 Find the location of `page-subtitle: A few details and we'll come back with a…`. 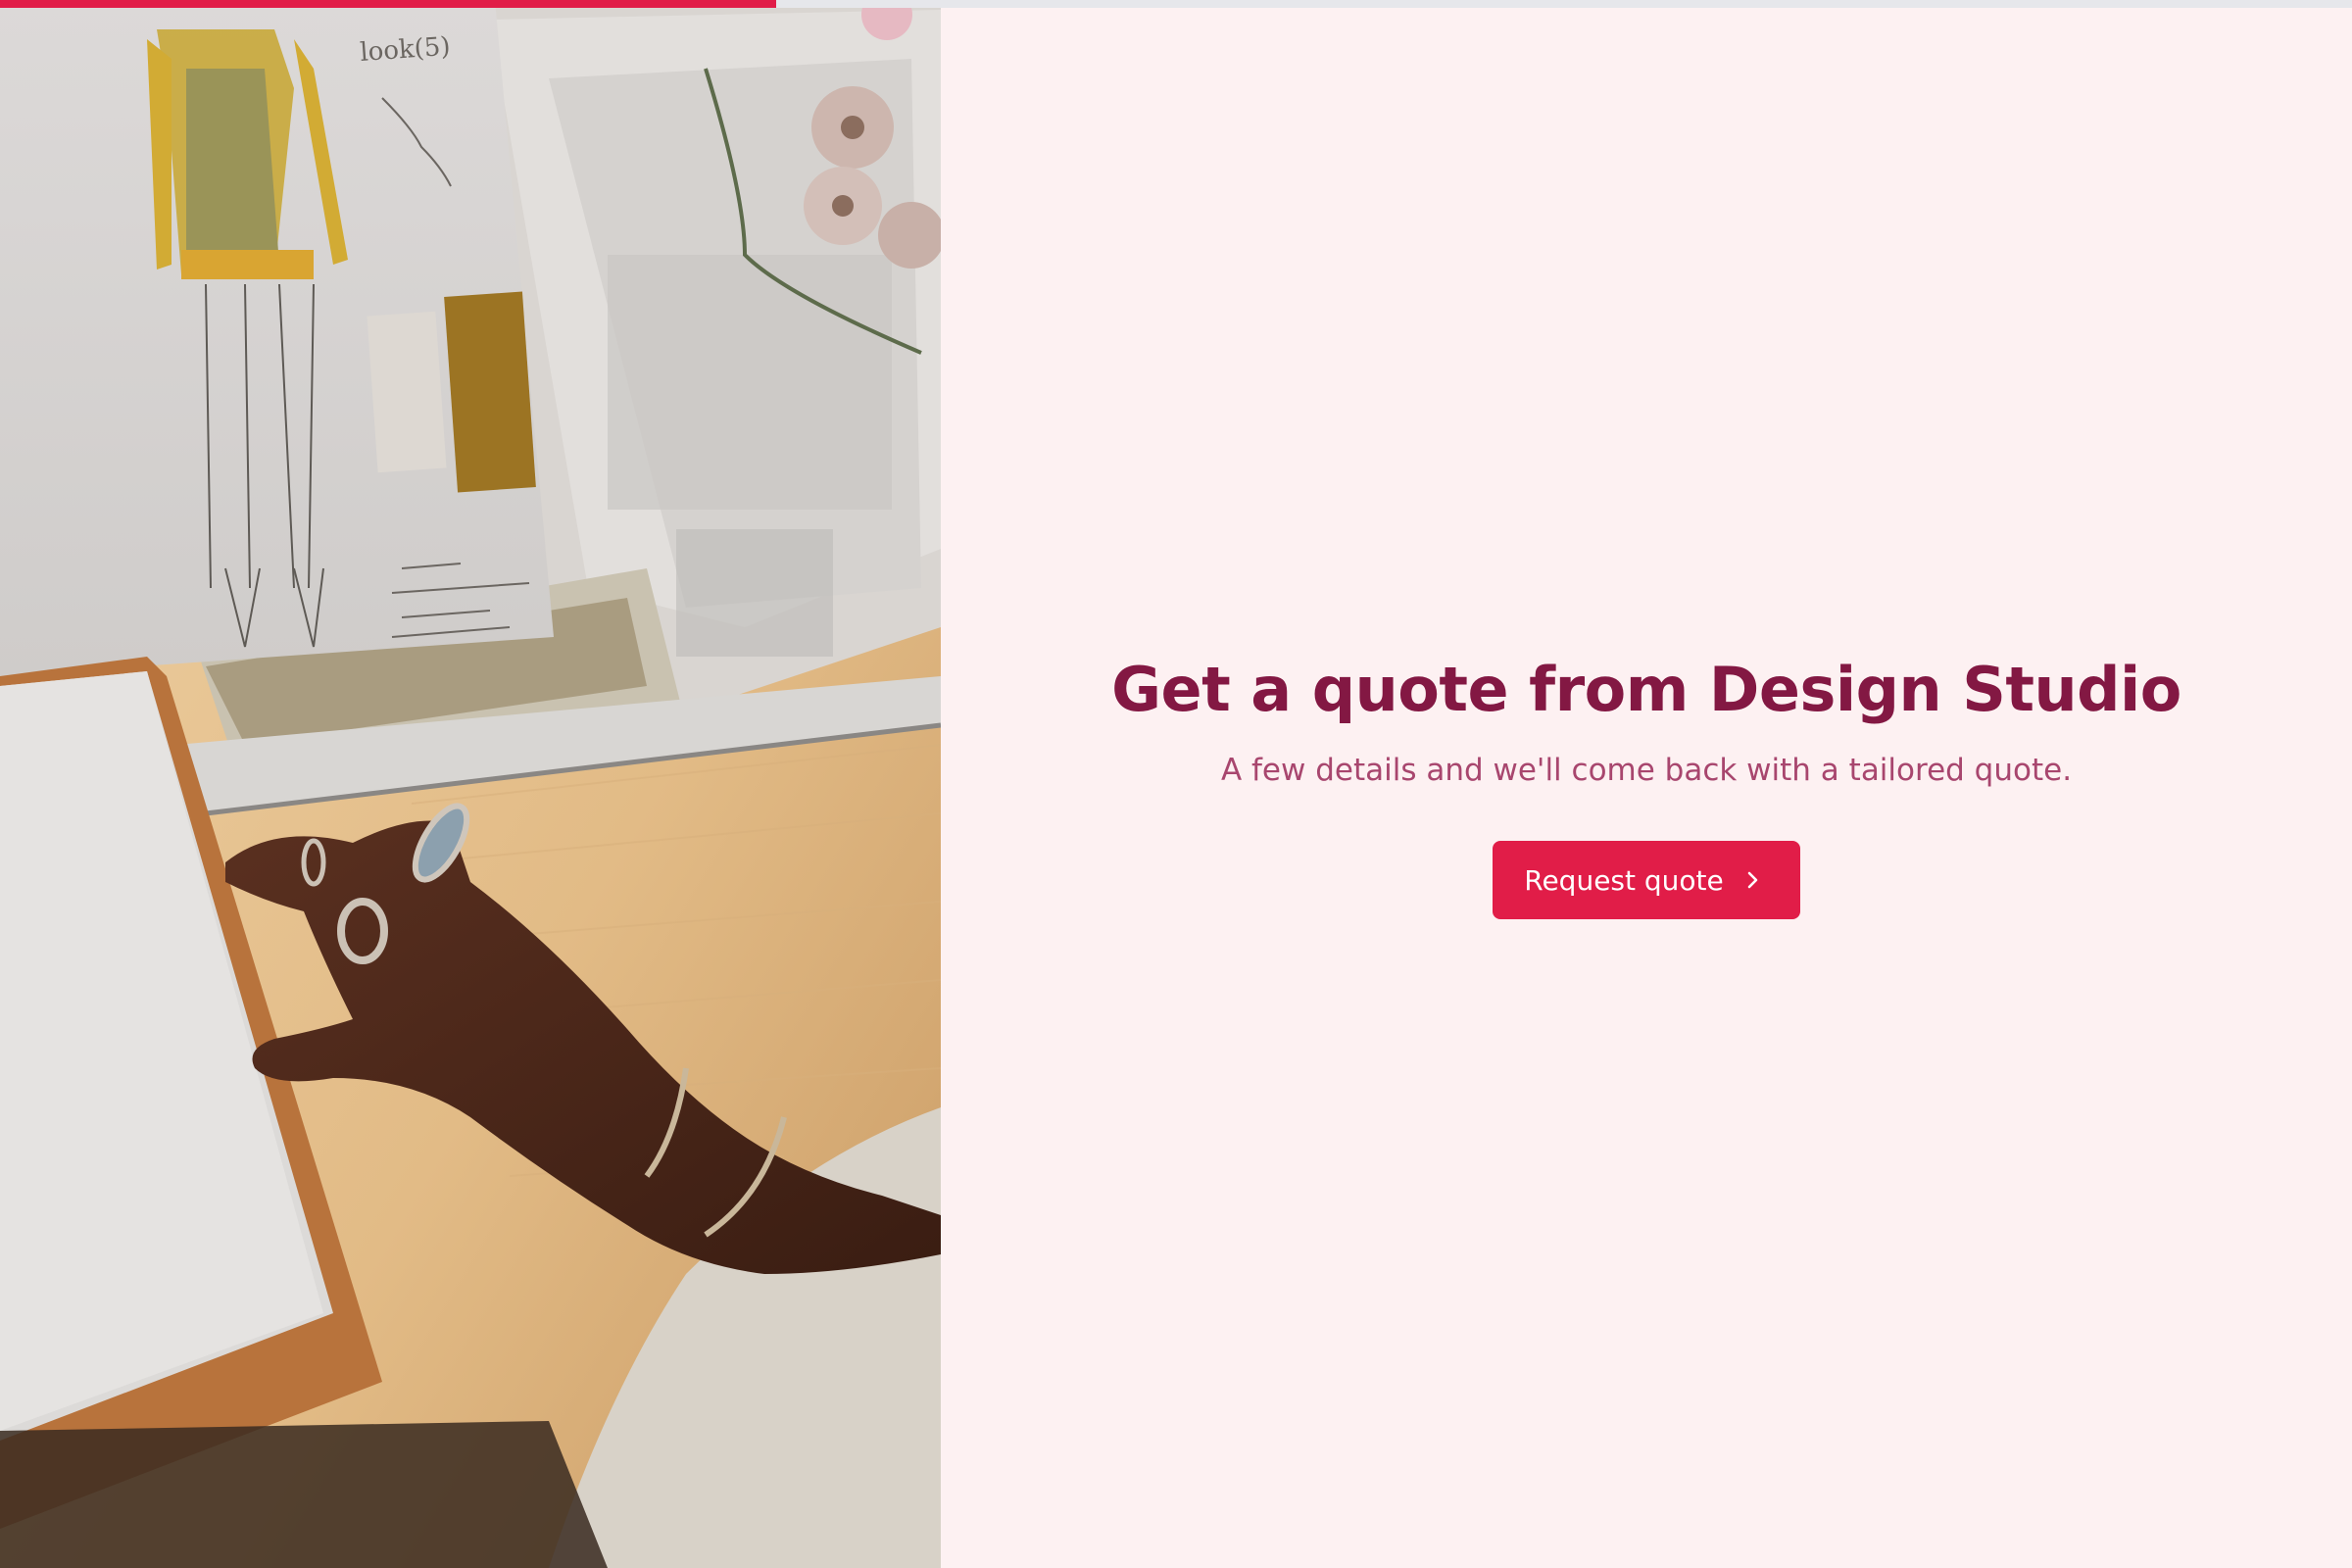

page-subtitle: A few details and we'll come back with a… is located at coordinates (1646, 770).